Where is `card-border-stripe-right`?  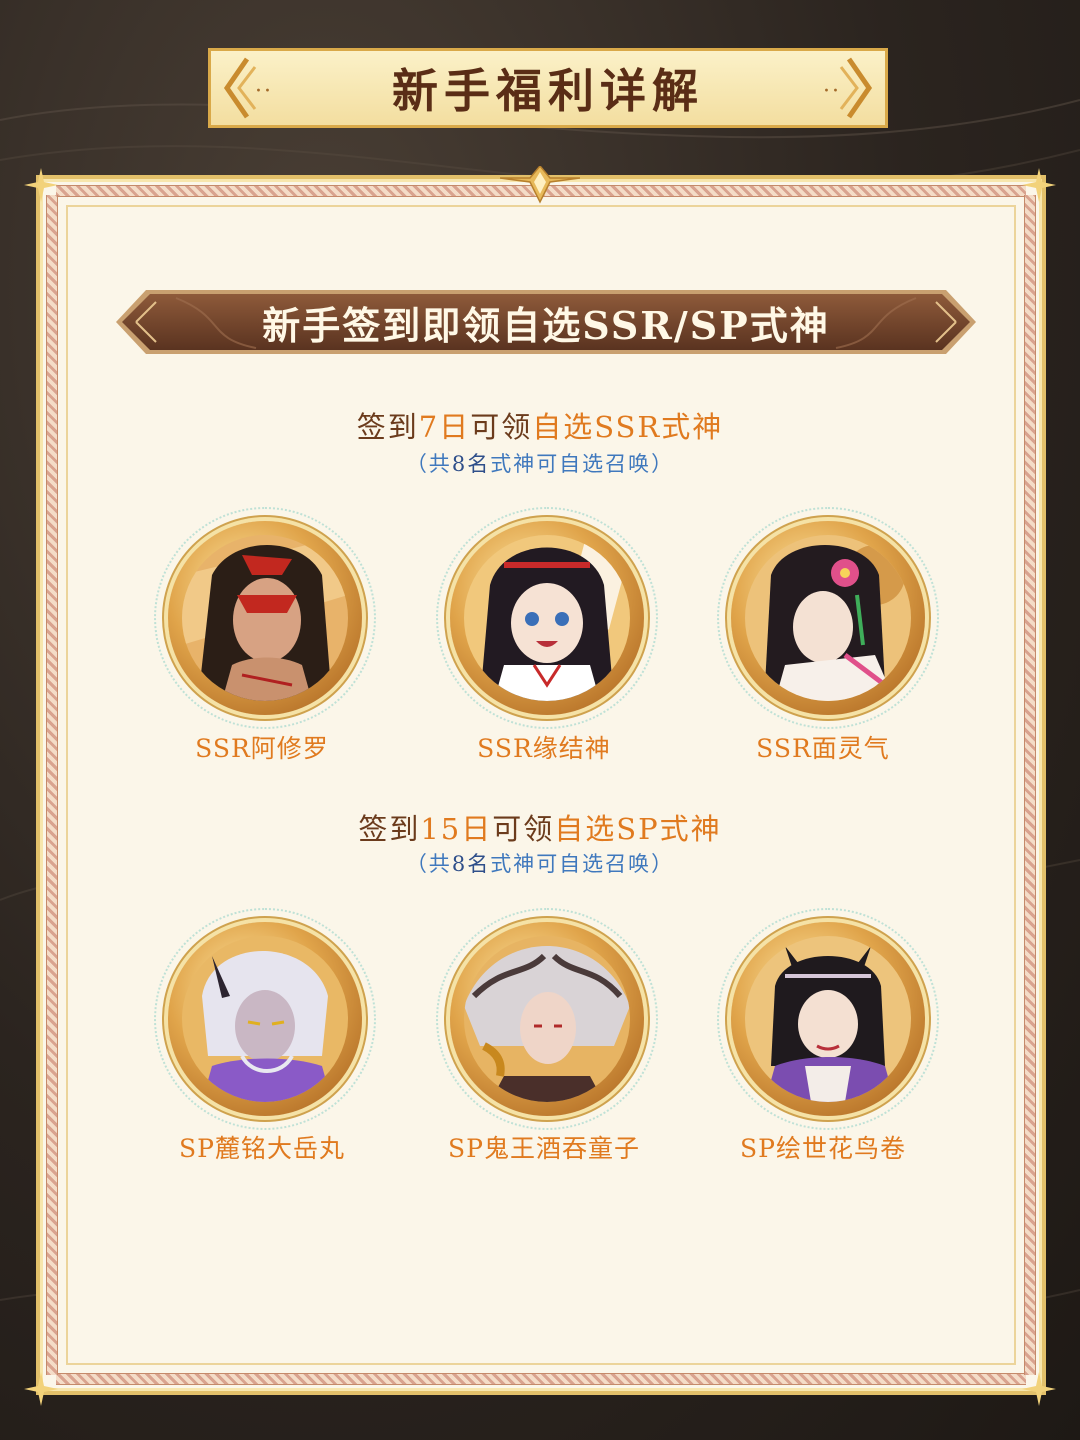
card-border-stripe-right is located at coordinates (1030, 785).